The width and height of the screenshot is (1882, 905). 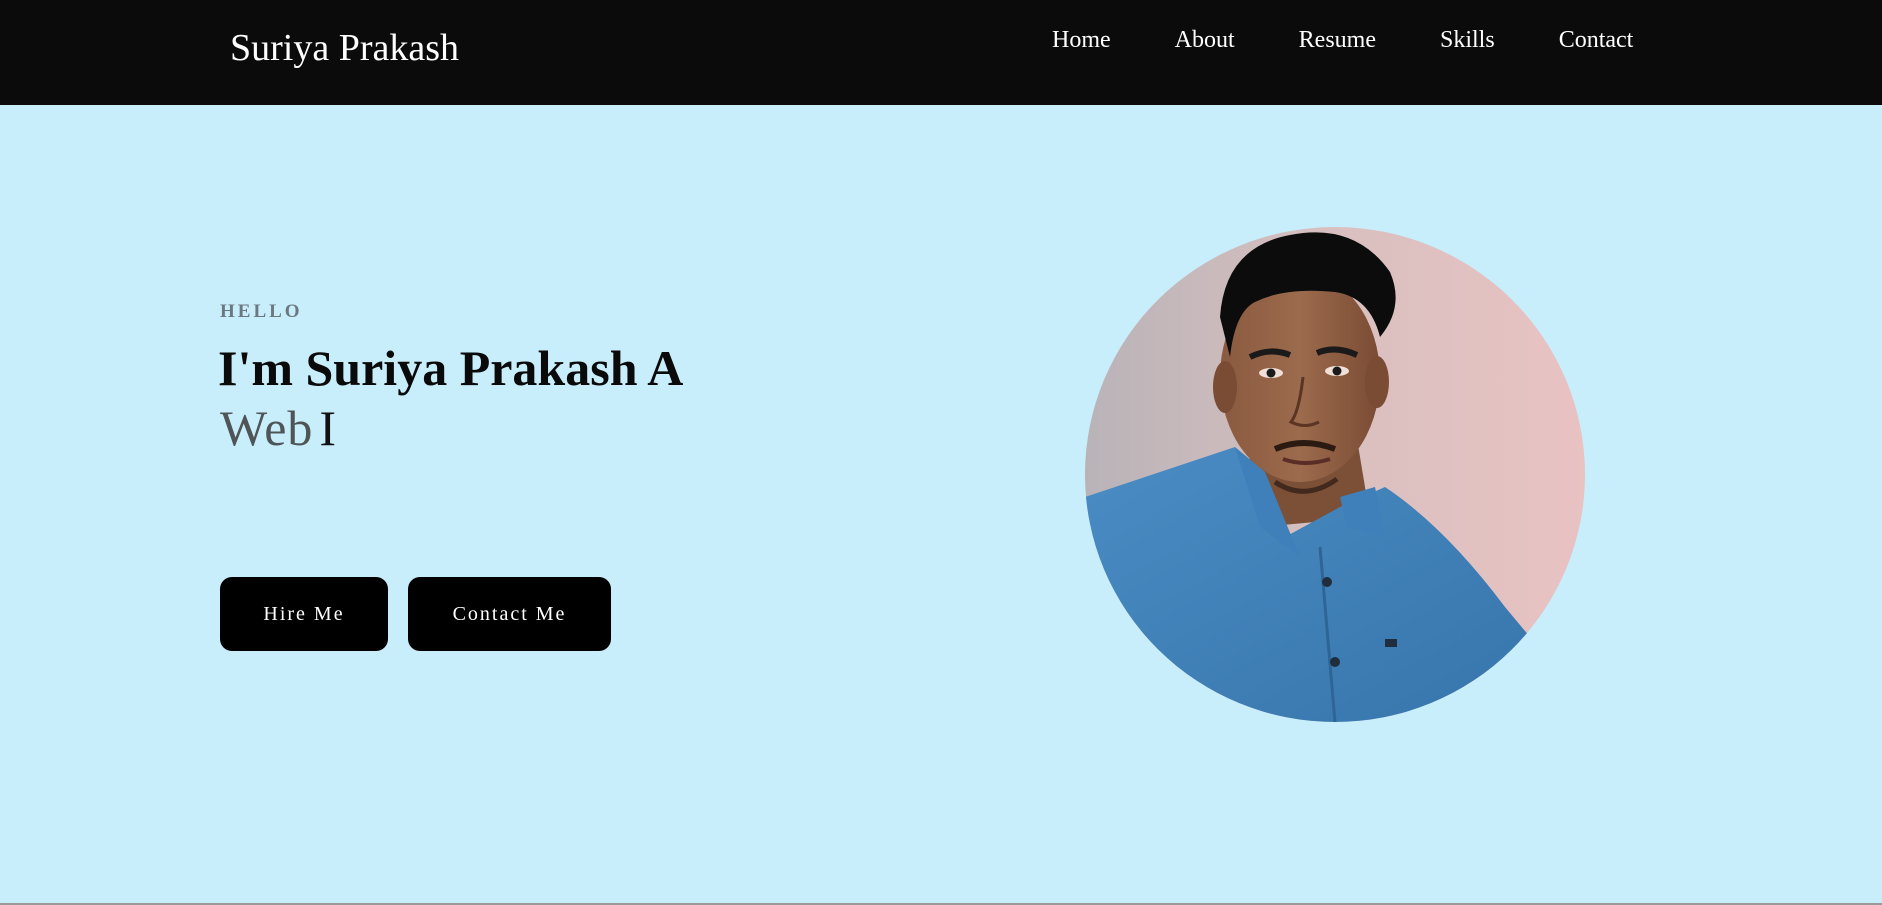 I want to click on hero-headline: I'm Suriya Prakash A, so click(x=450, y=368).